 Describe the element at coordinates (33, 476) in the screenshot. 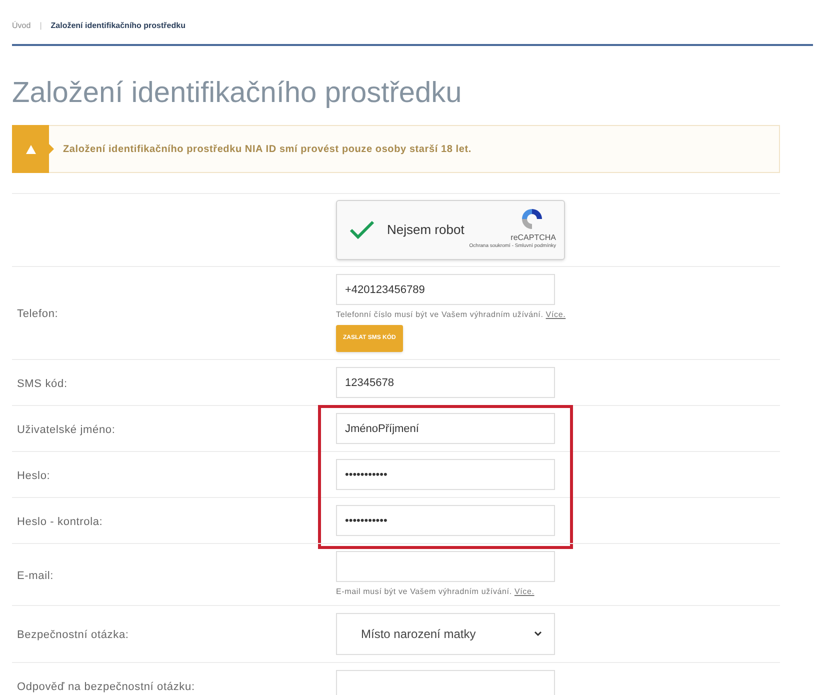

I see `field-label: Heslo:` at that location.